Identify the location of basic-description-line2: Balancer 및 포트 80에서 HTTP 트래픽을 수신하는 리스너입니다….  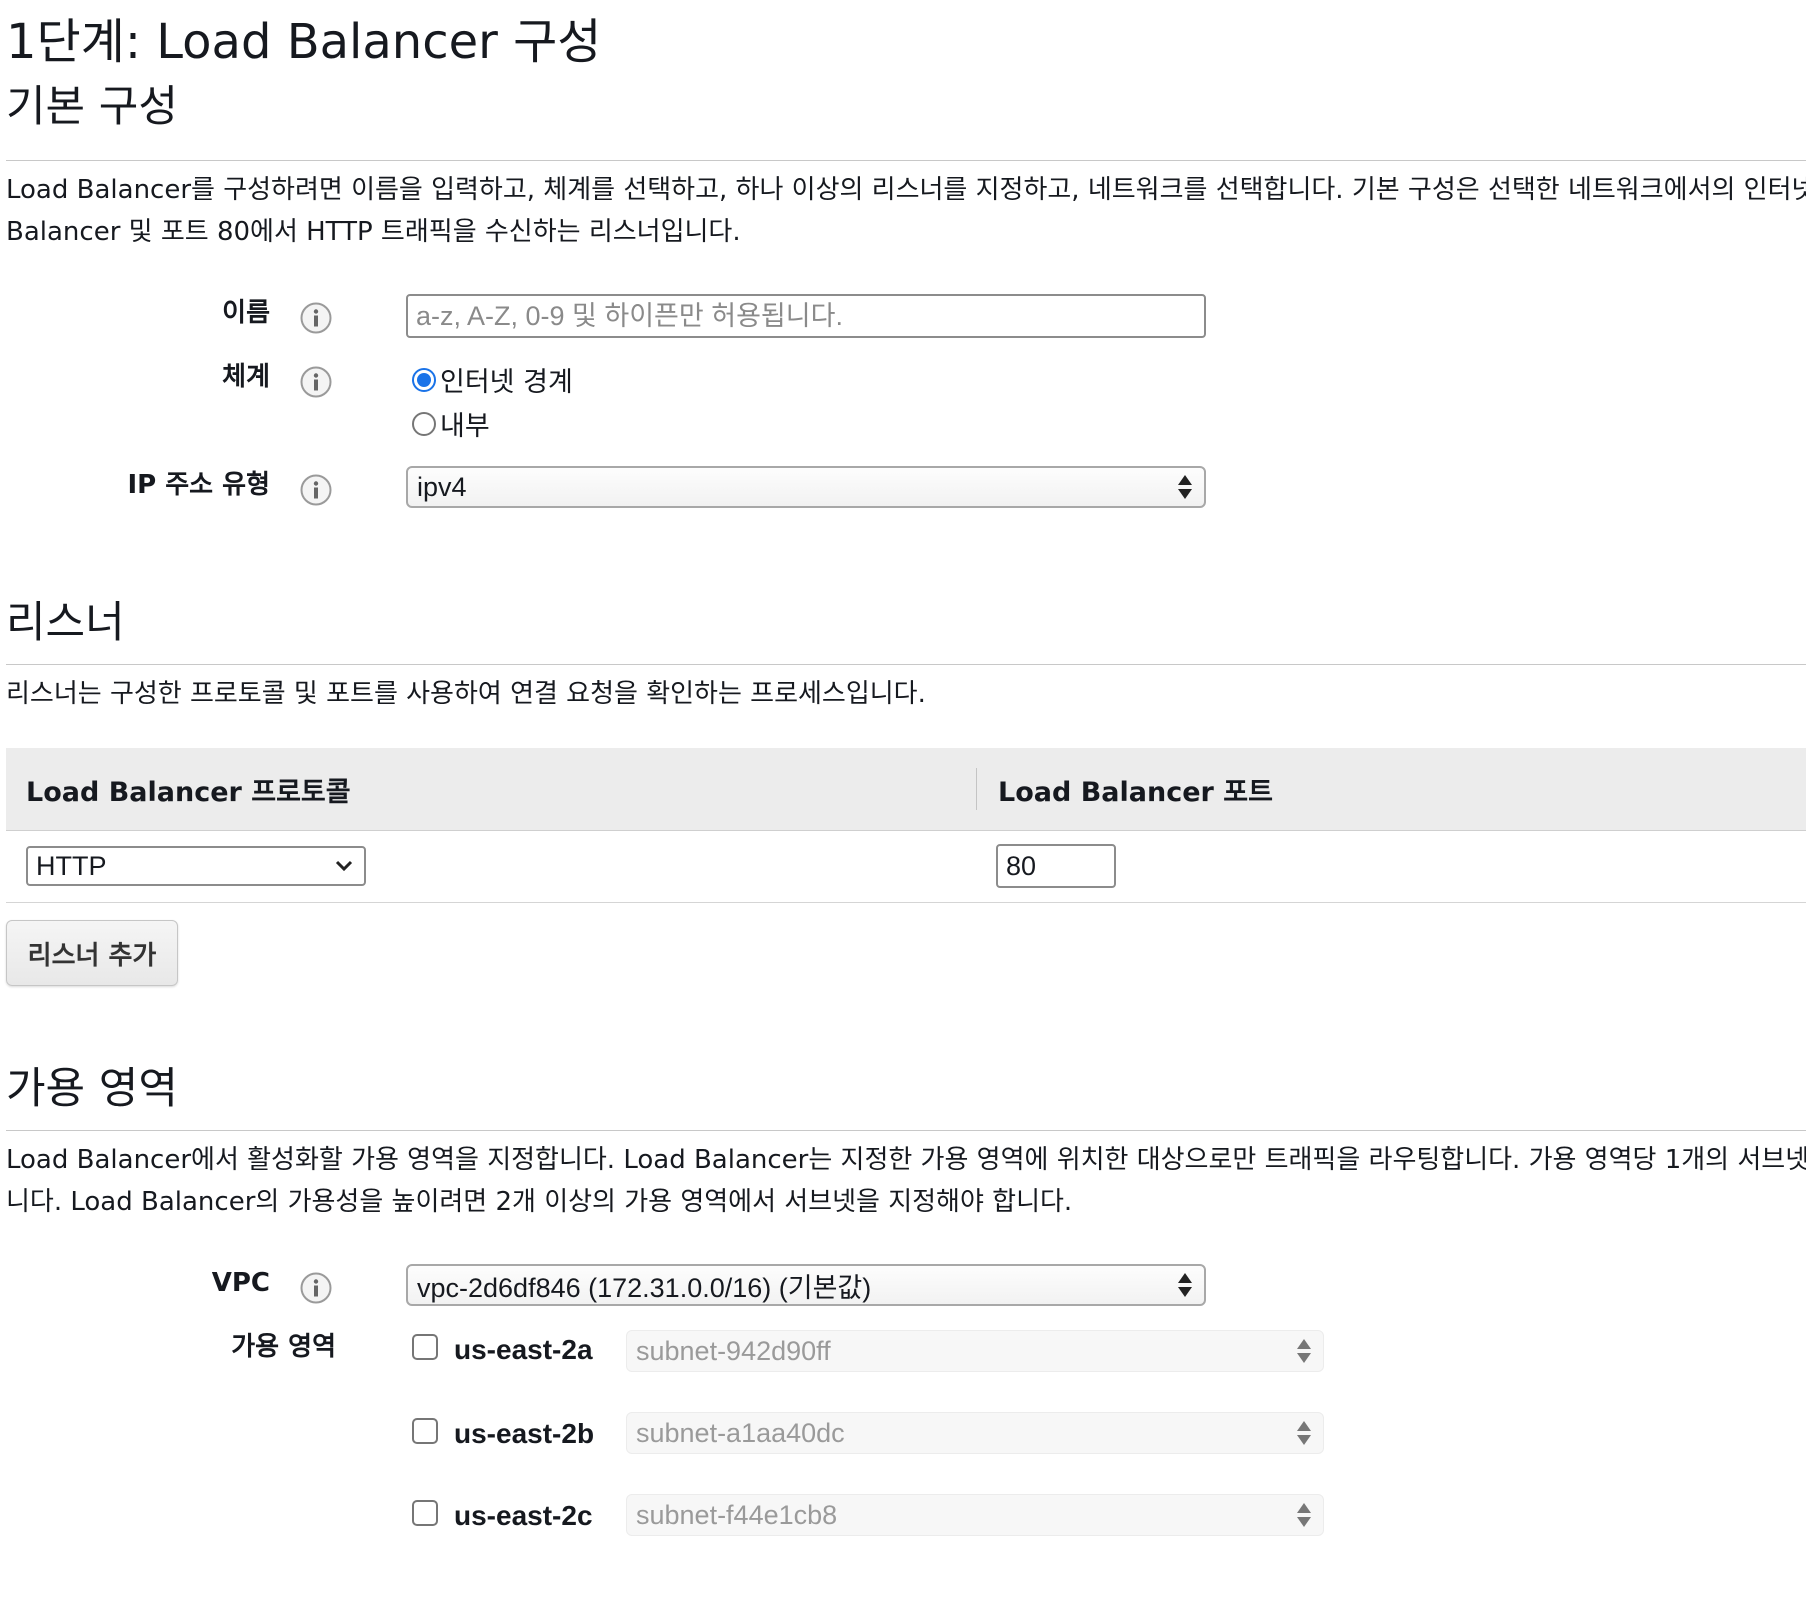
(373, 232).